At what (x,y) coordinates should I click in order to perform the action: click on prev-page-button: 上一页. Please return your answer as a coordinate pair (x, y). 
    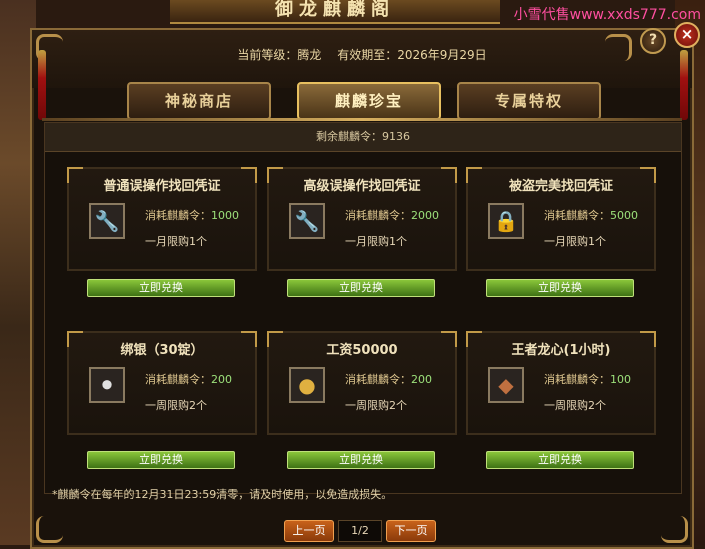
    Looking at the image, I should click on (309, 531).